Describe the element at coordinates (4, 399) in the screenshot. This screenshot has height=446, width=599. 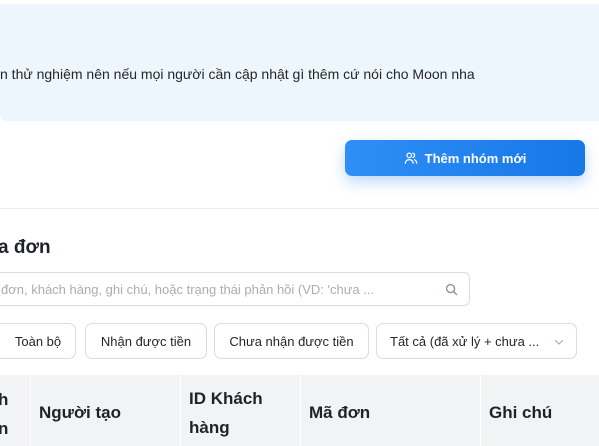
I see `column-header-line: h` at that location.